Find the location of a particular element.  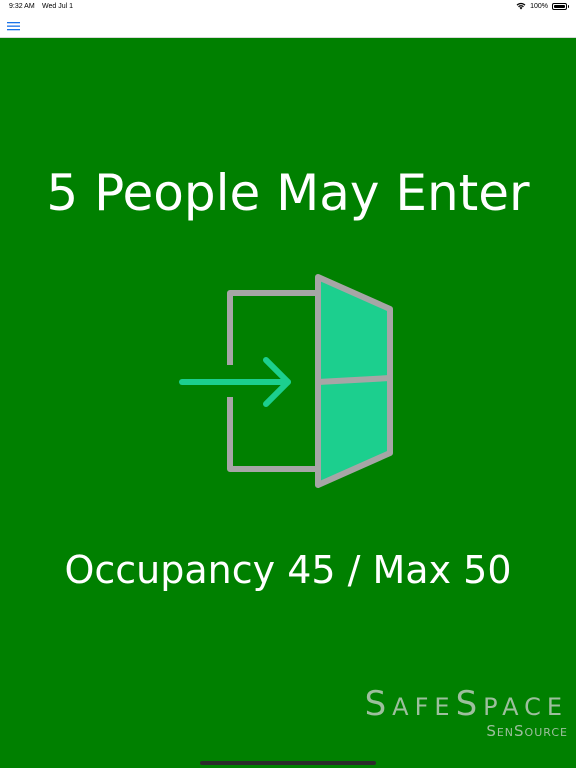

status-indicators: 100% is located at coordinates (542, 6).